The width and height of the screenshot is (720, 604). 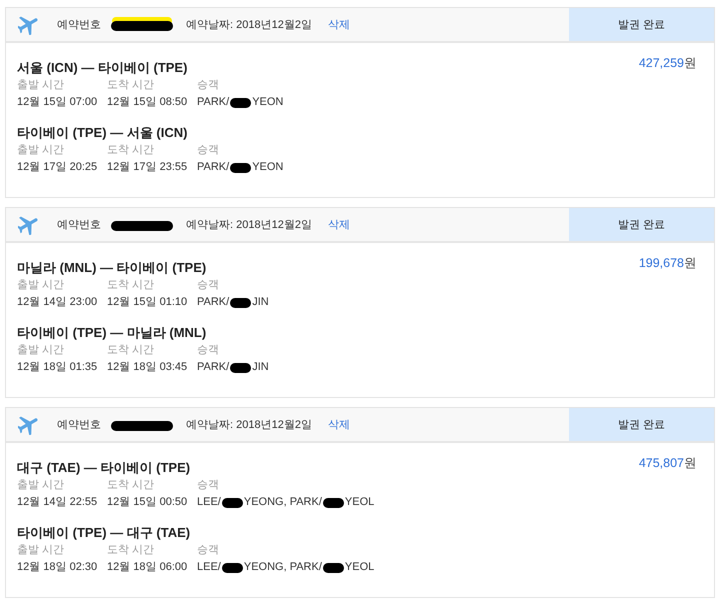 I want to click on arrival-time: 12월 15일 08:50, so click(x=147, y=102).